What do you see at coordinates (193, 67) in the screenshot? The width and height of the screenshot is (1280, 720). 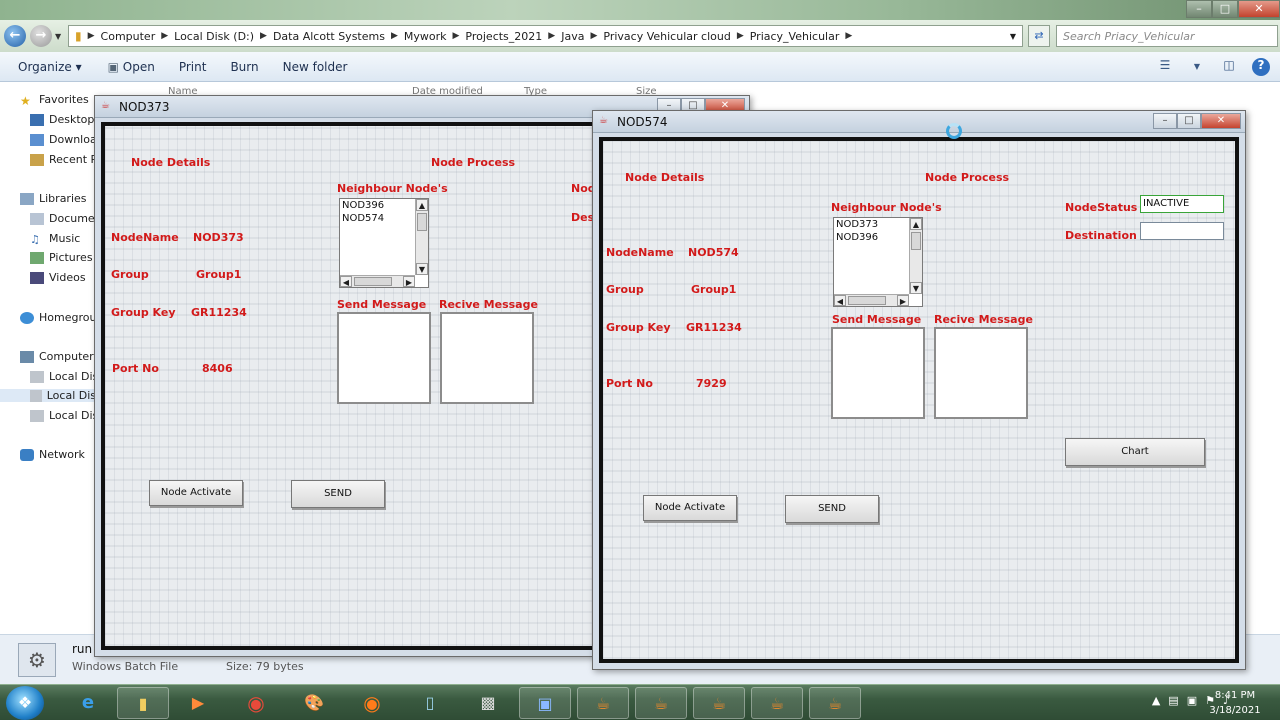 I see `print-button: Print` at bounding box center [193, 67].